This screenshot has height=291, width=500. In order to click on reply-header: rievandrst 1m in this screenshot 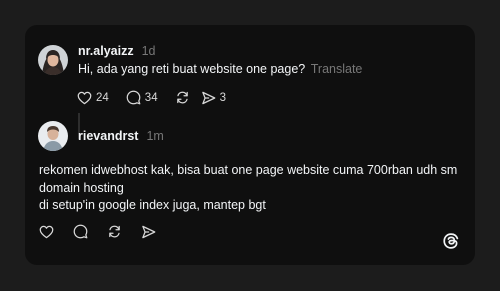, I will do `click(121, 136)`.